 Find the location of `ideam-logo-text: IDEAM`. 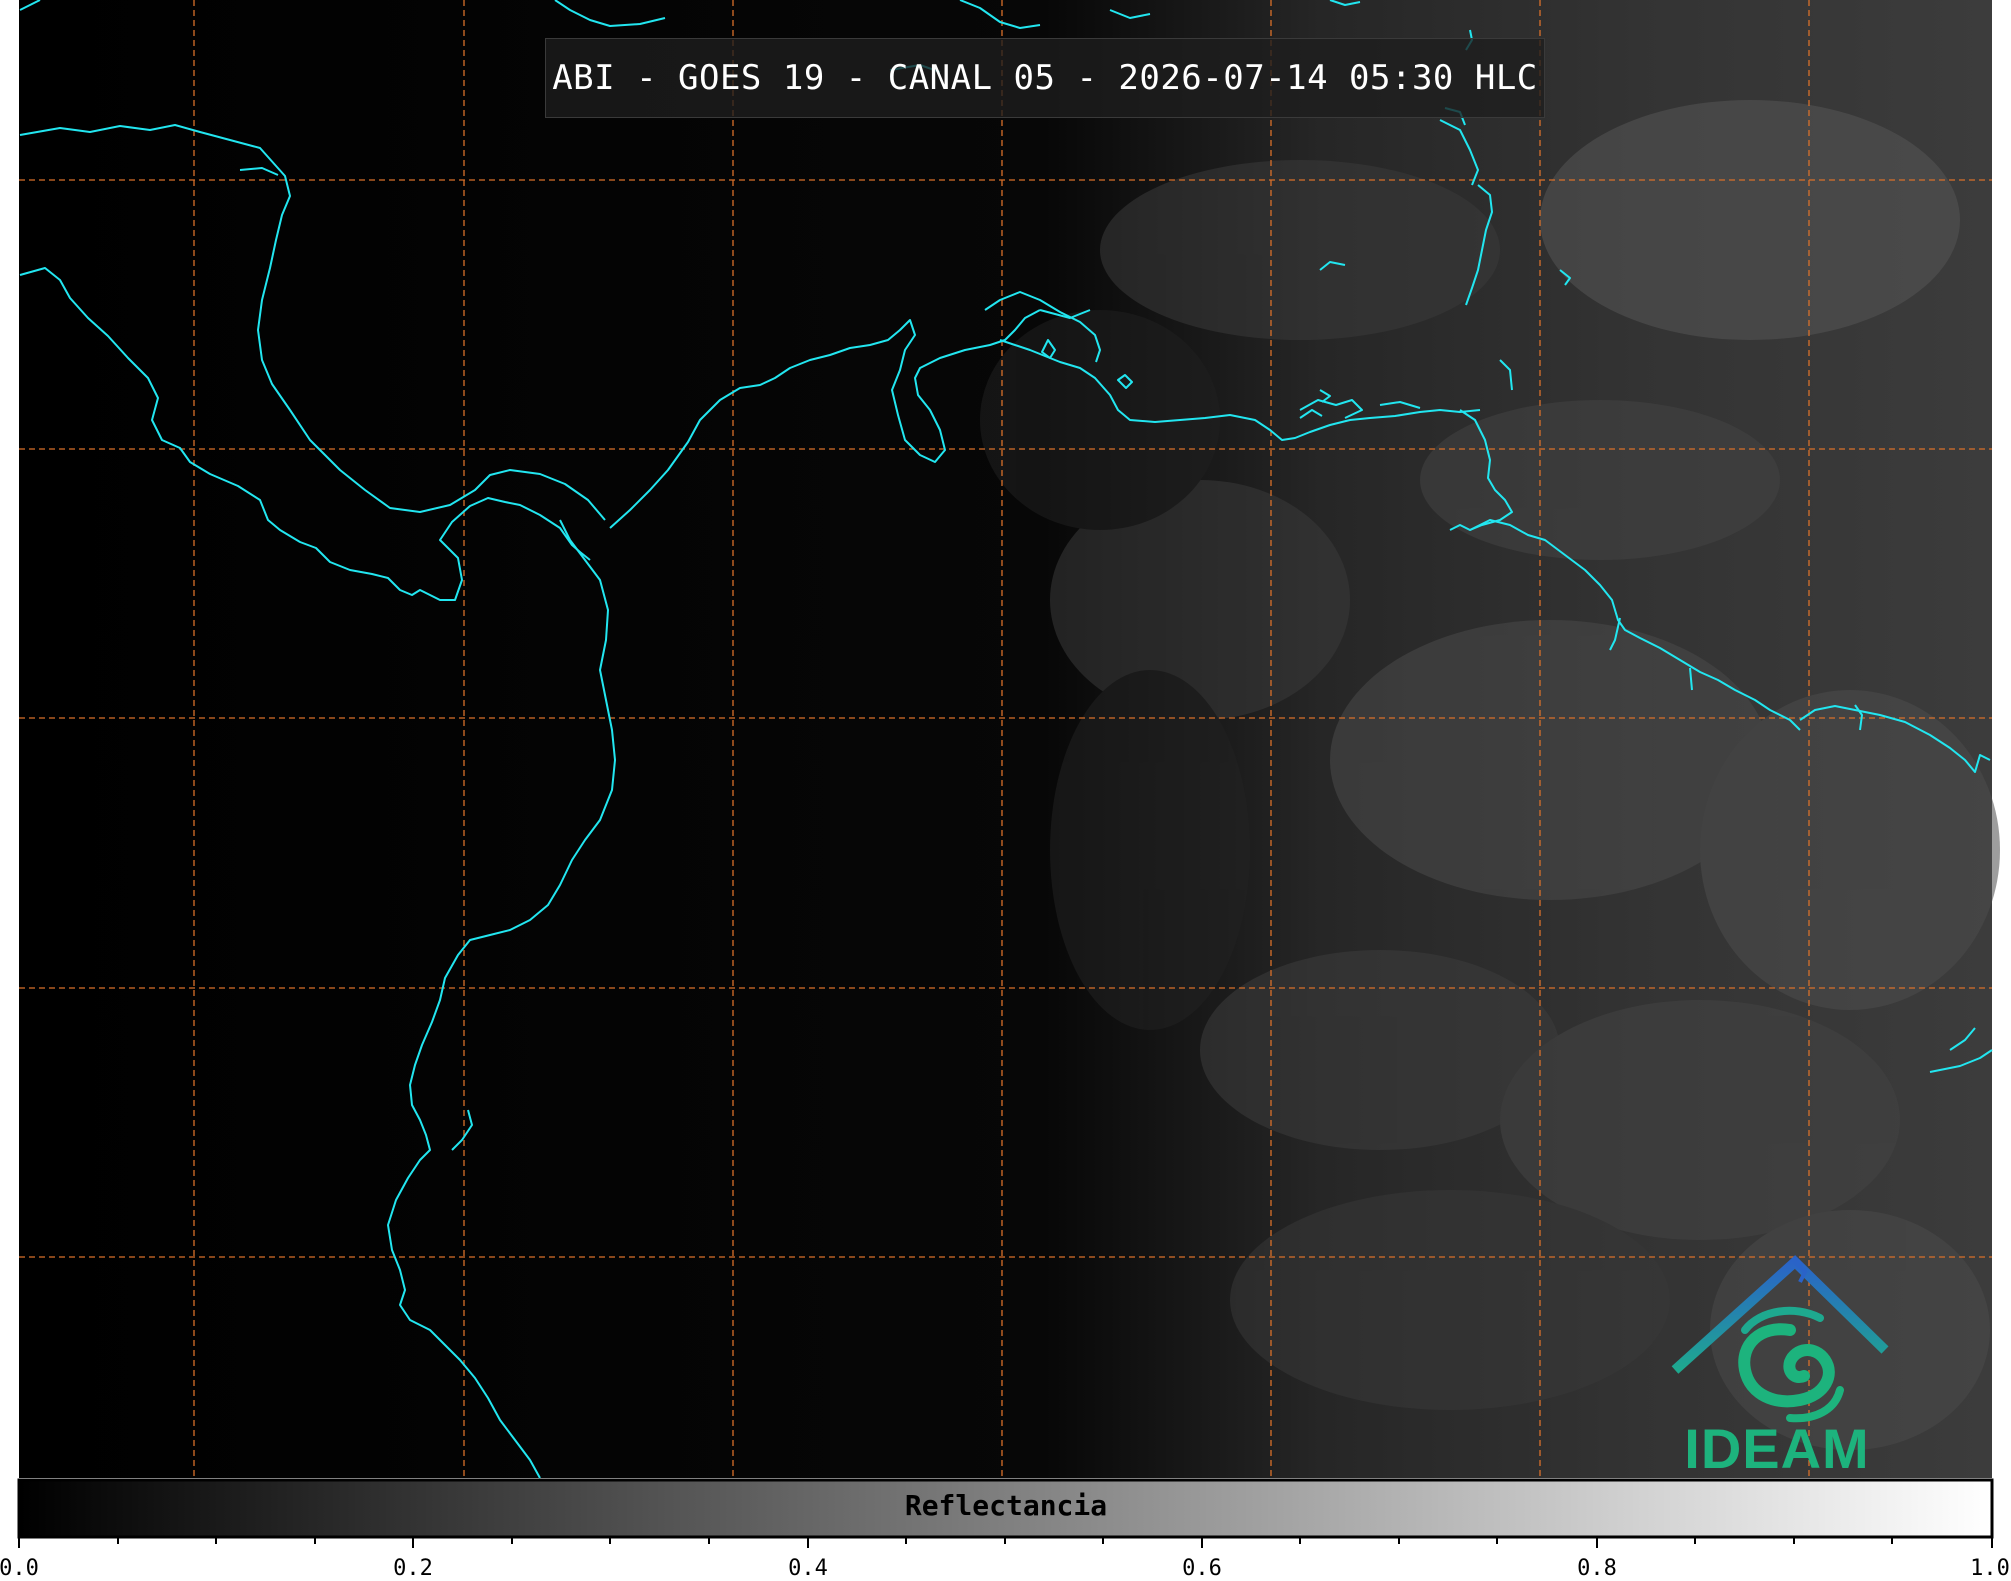

ideam-logo-text: IDEAM is located at coordinates (1777, 1448).